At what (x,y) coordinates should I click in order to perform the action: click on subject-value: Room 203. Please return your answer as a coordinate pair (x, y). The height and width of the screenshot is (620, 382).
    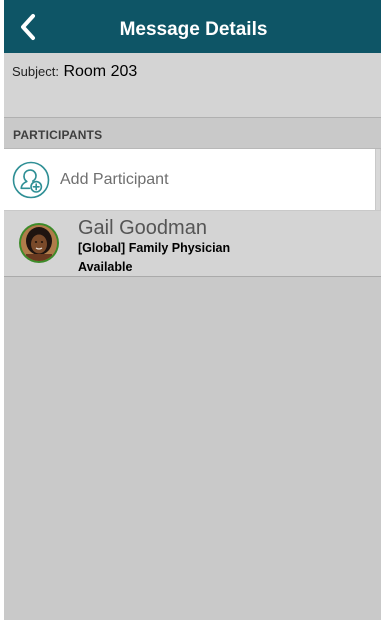
    Looking at the image, I should click on (100, 71).